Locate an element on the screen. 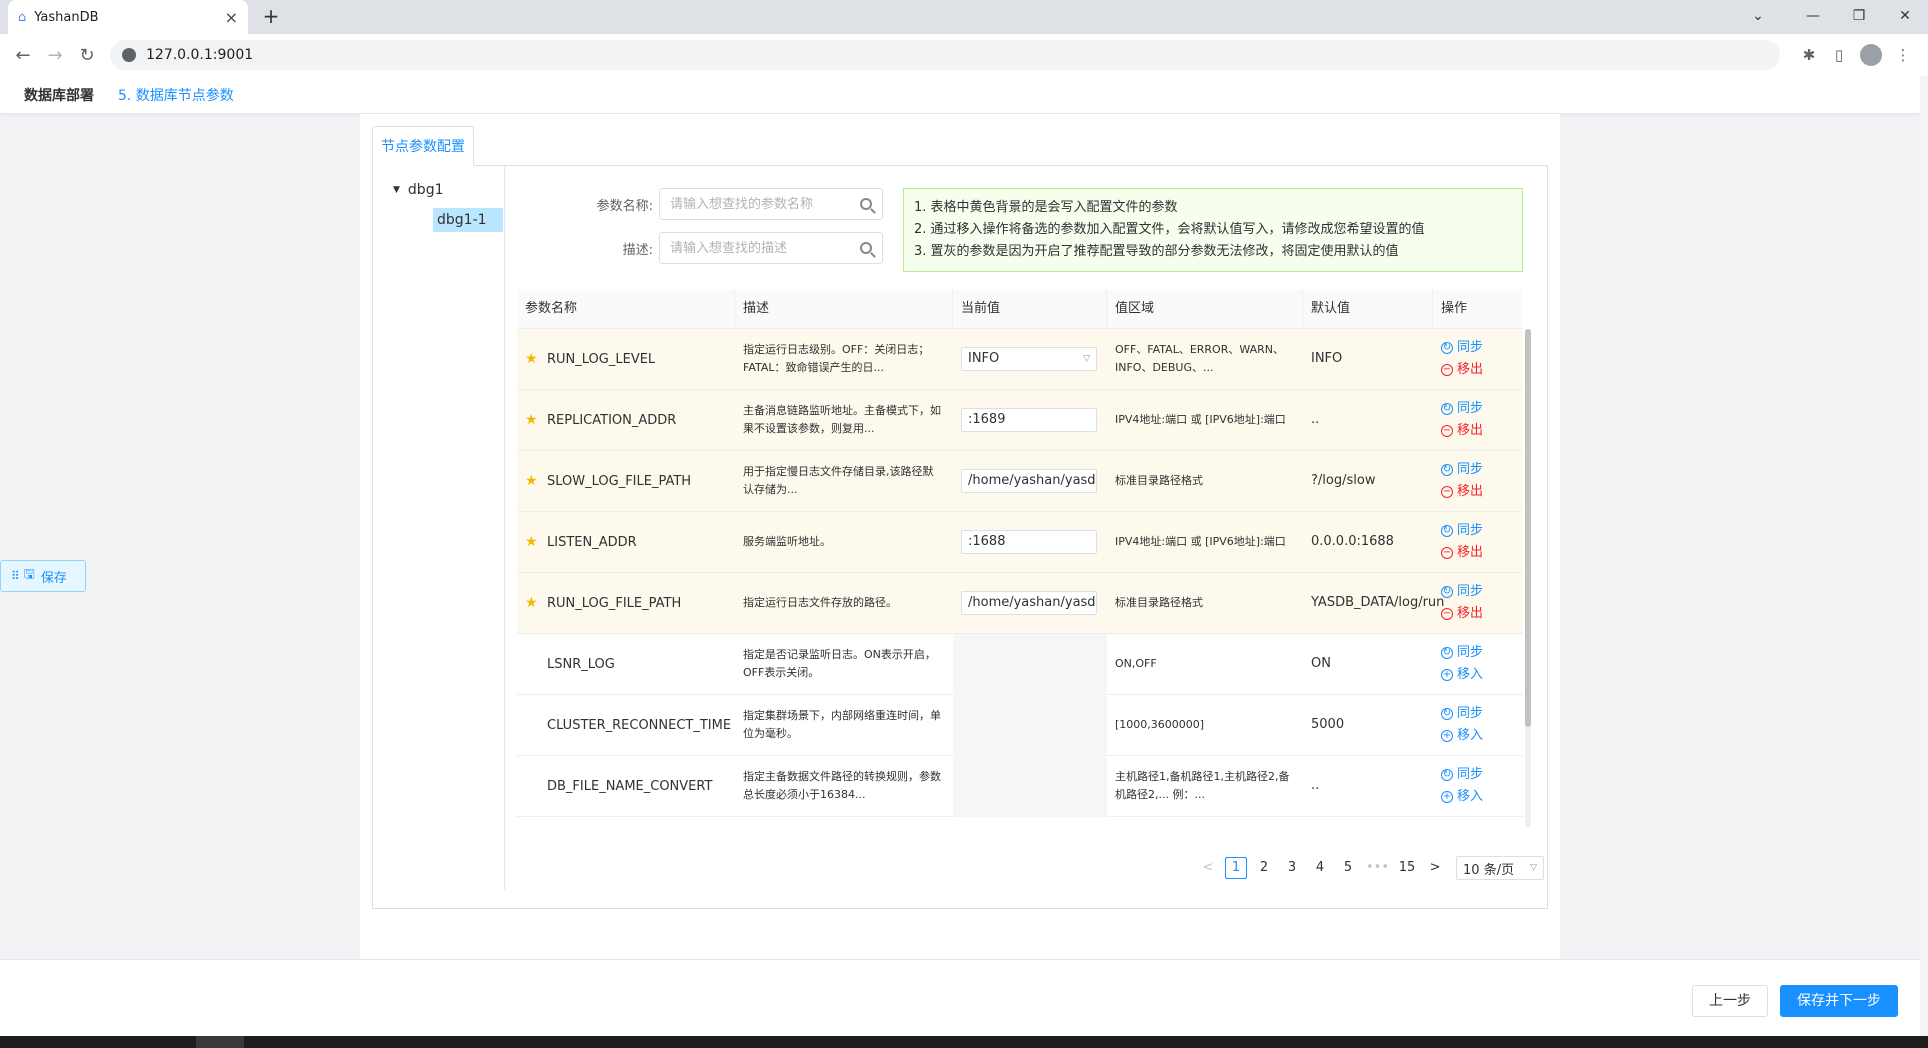  page-scrollbar is located at coordinates (1924, 556).